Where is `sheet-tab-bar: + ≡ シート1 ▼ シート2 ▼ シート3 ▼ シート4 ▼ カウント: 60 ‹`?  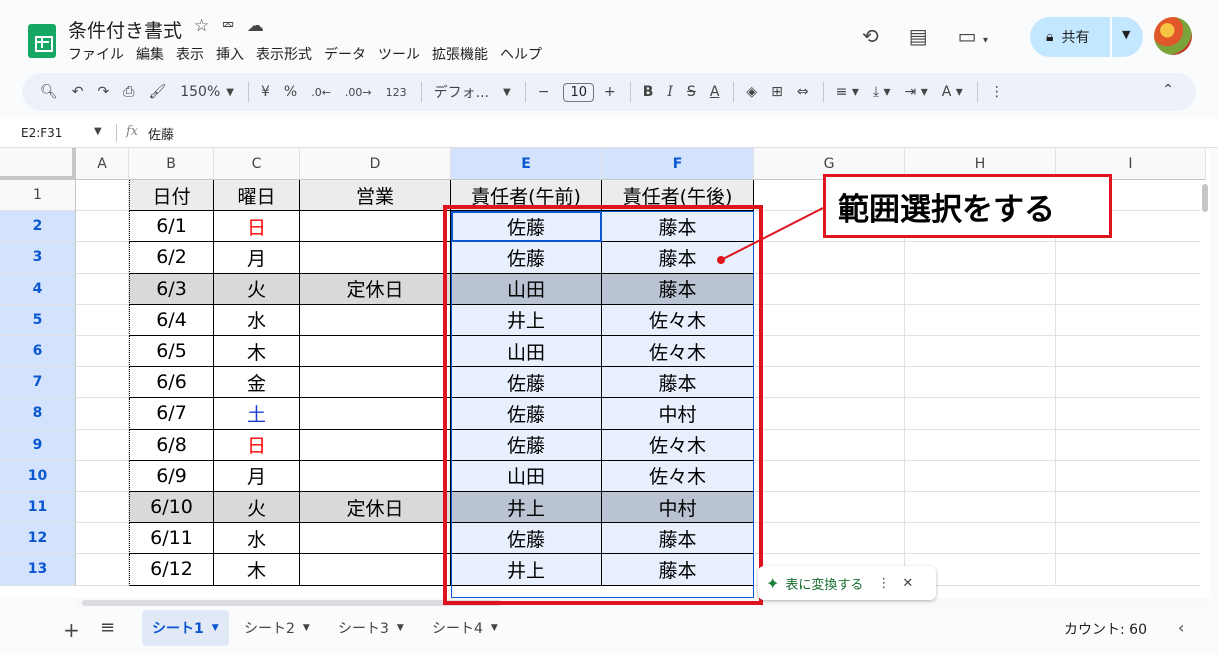 sheet-tab-bar: + ≡ シート1 ▼ シート2 ▼ シート3 ▼ シート4 ▼ カウント: 60 ‹ is located at coordinates (609, 631).